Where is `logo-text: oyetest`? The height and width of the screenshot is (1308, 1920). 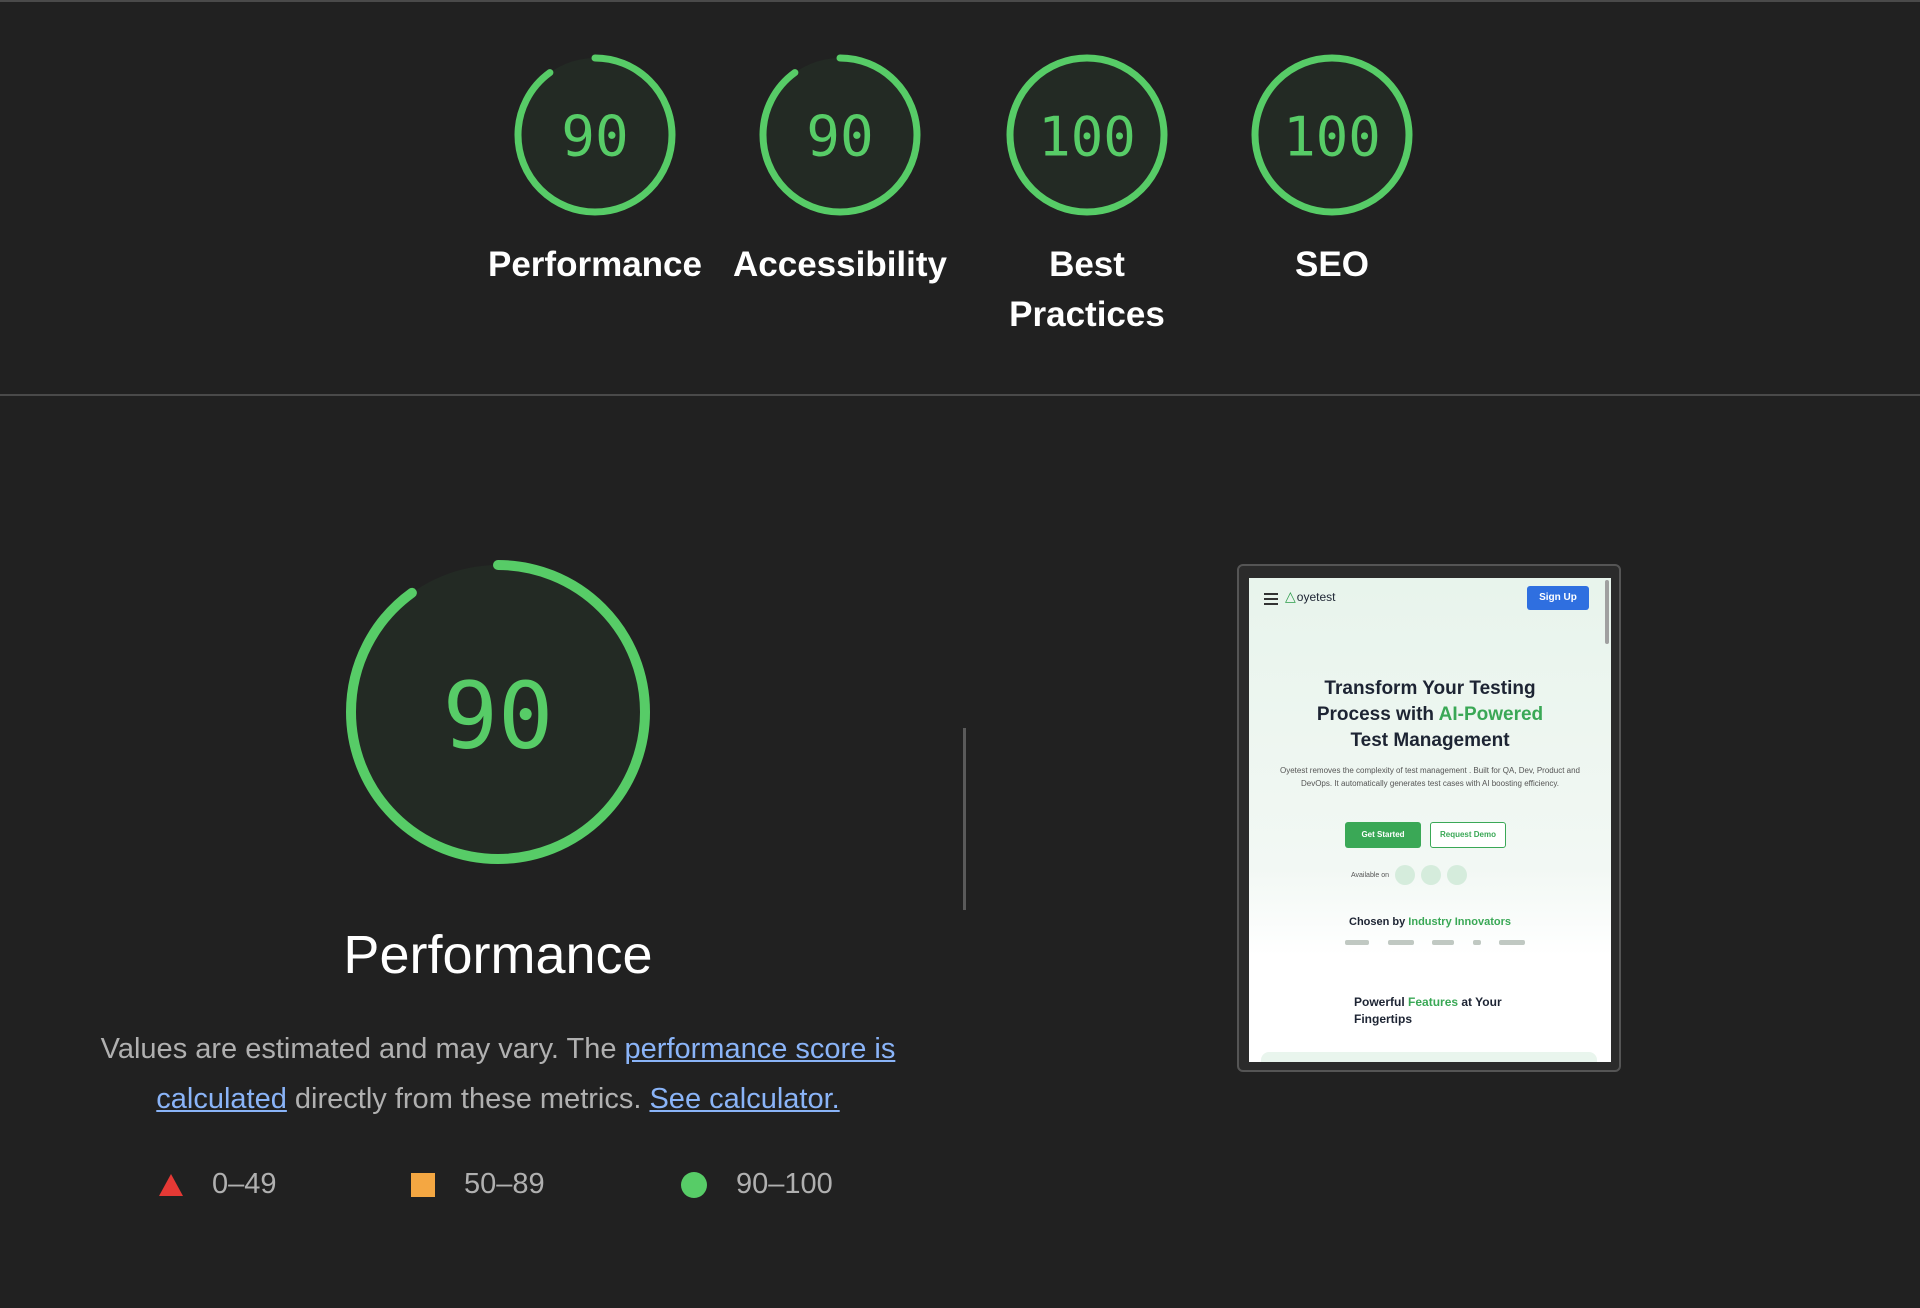 logo-text: oyetest is located at coordinates (1316, 596).